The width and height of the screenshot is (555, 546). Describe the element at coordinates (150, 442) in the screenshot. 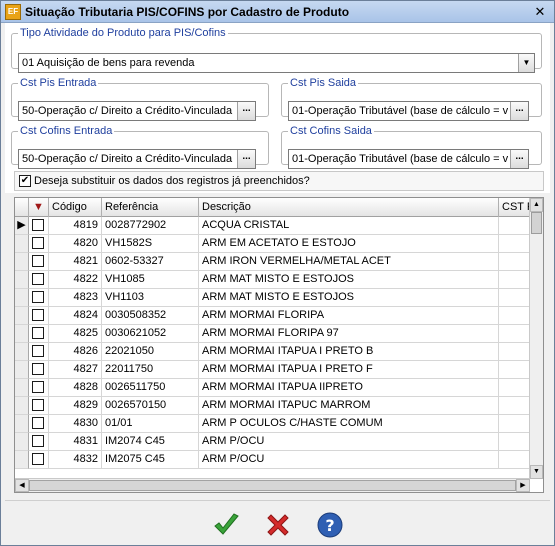

I see `cell-referencia: IM2074 C45` at that location.